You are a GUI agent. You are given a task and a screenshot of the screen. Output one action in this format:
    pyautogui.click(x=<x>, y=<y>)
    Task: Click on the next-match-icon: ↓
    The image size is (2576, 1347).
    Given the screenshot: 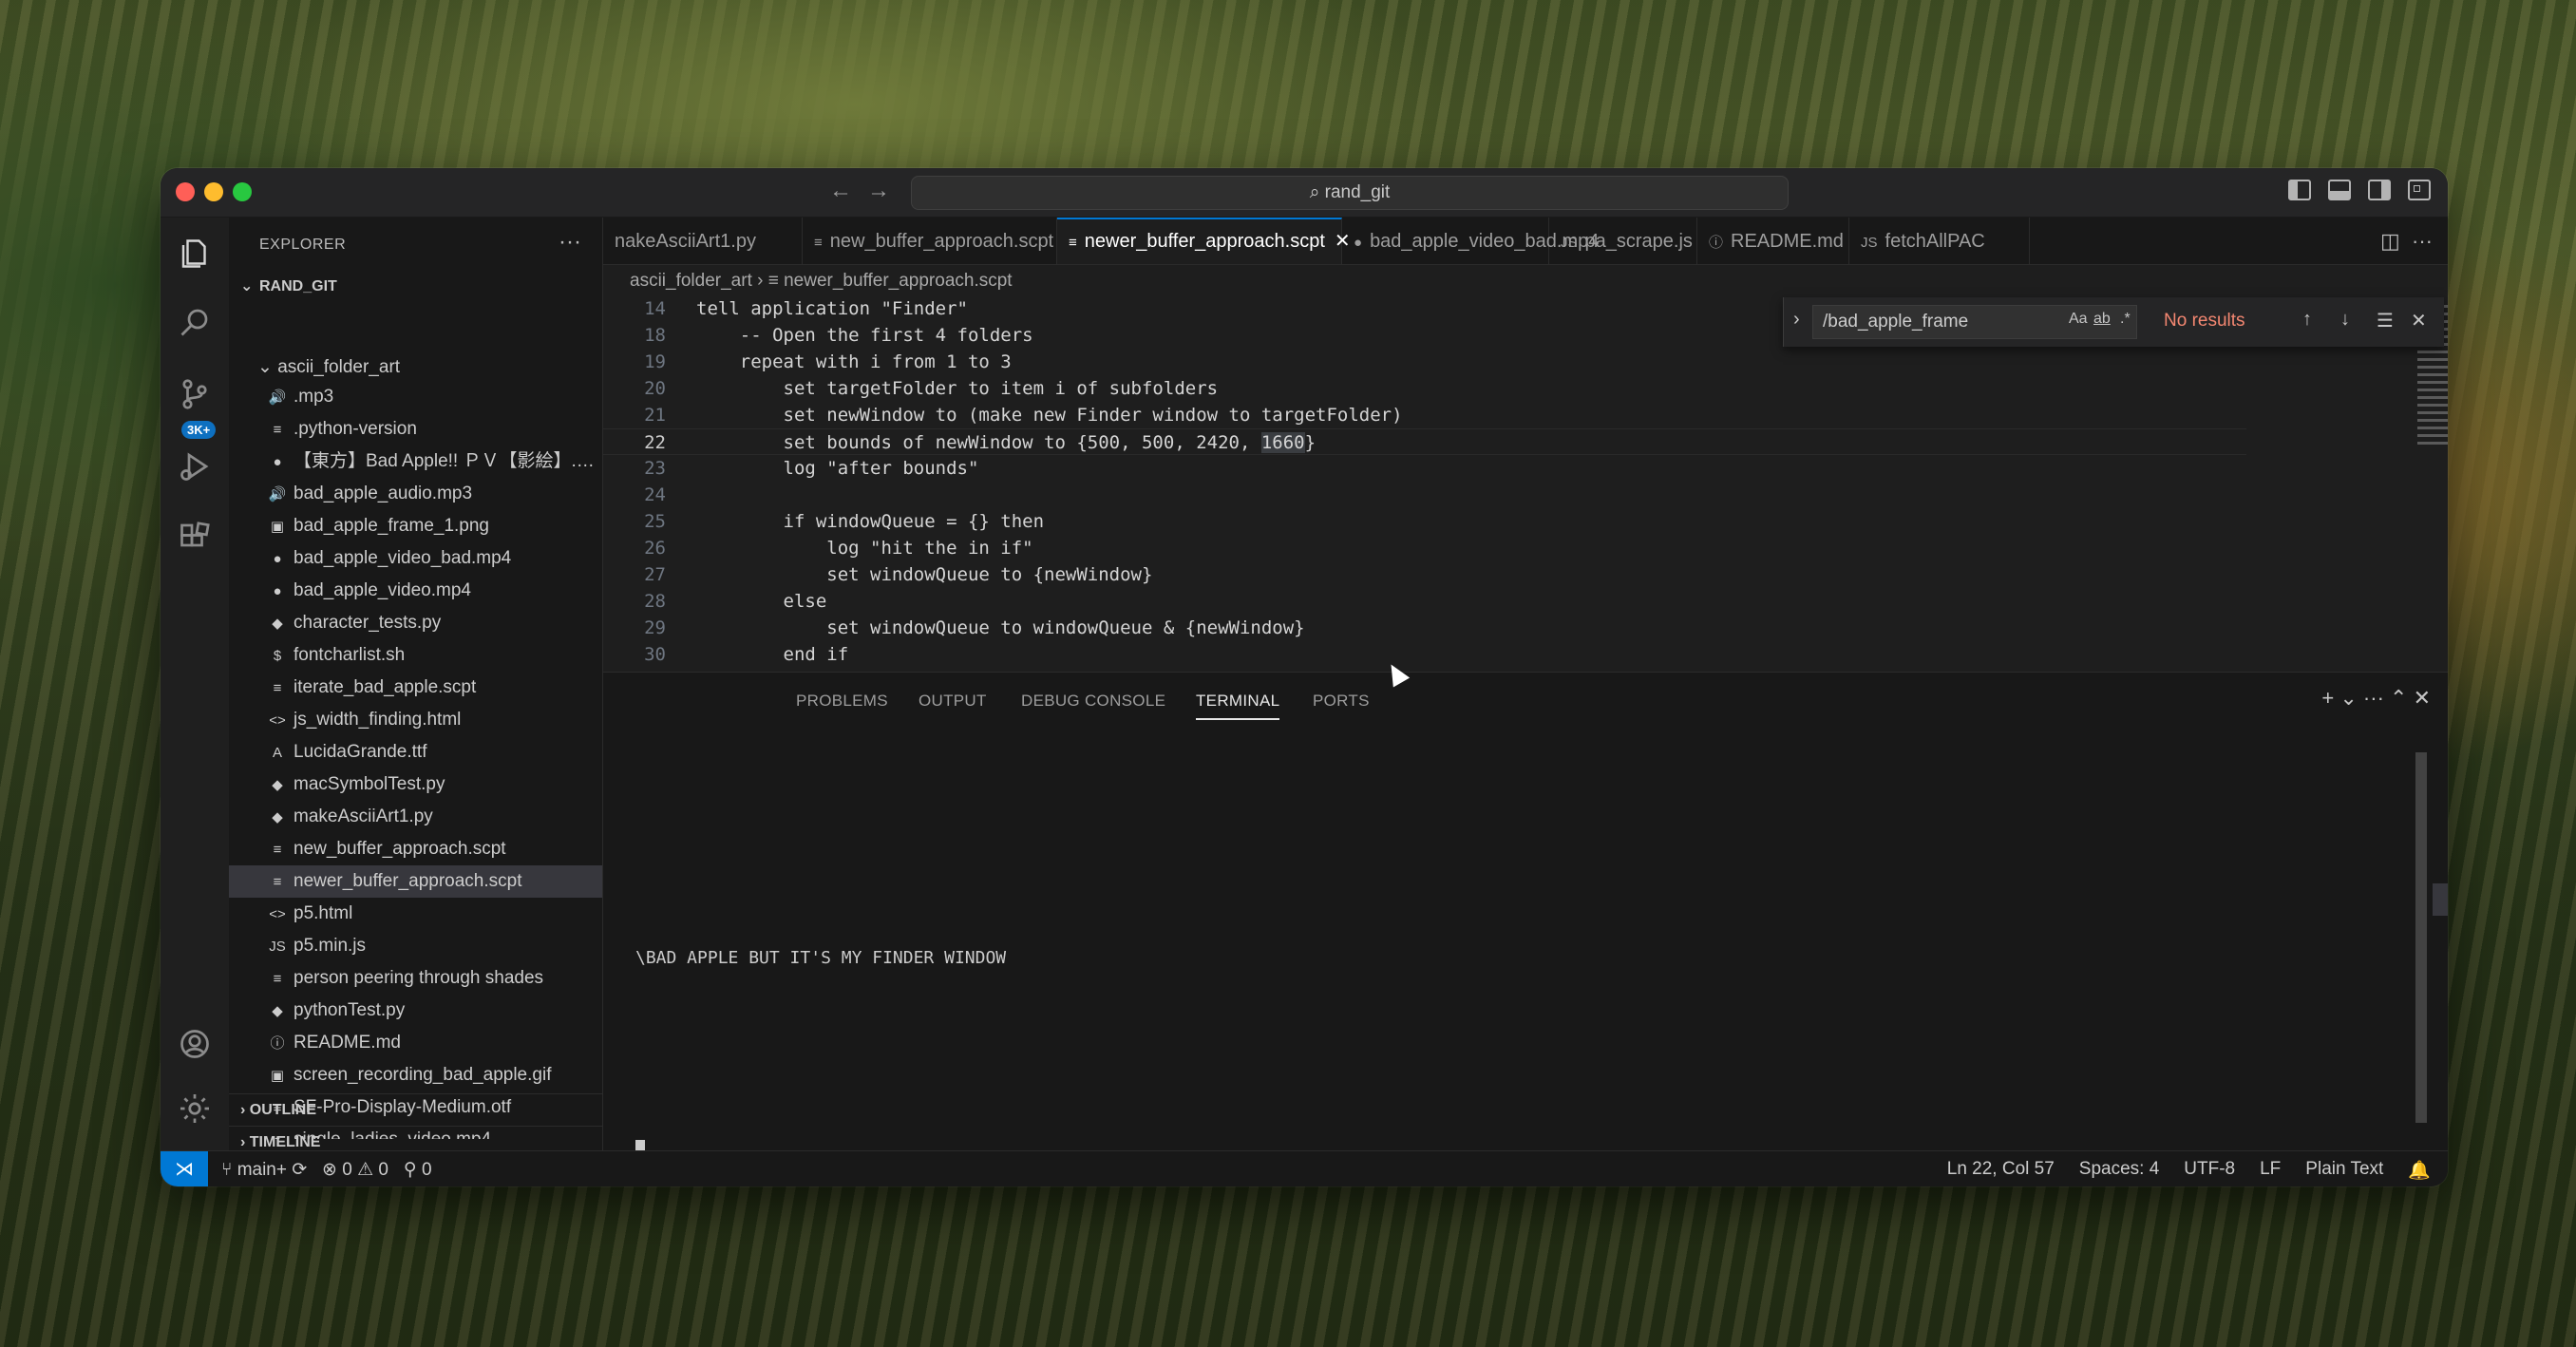 What is the action you would take?
    pyautogui.click(x=2345, y=320)
    